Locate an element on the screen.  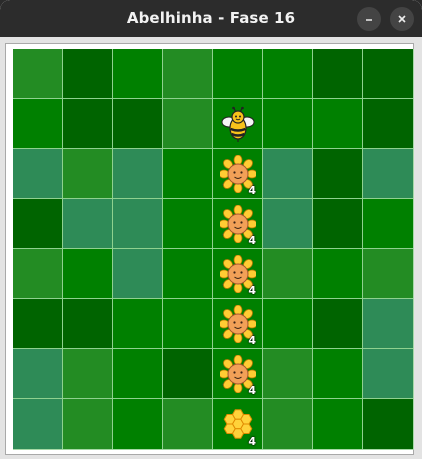
close-button is located at coordinates (402, 19).